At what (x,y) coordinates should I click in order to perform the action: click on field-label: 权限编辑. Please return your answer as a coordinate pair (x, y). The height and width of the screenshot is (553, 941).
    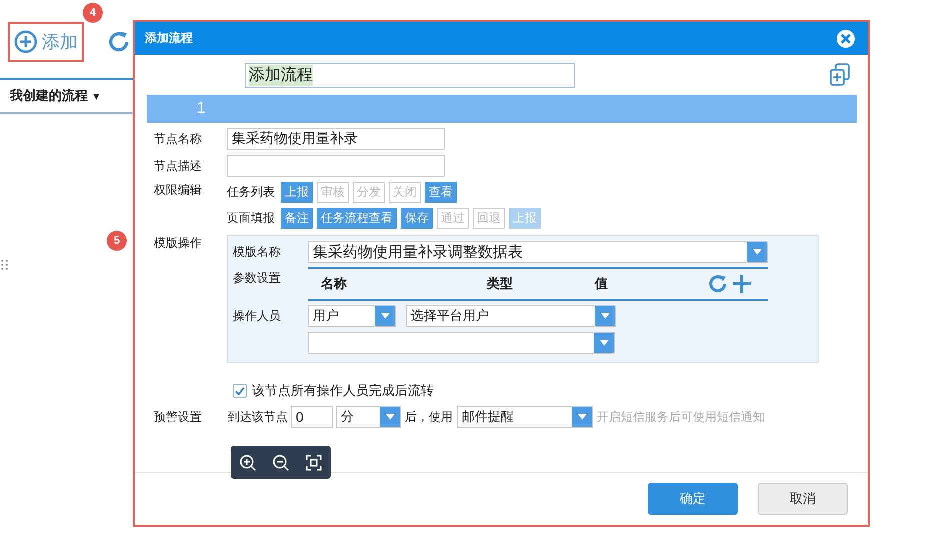
    Looking at the image, I should click on (178, 190).